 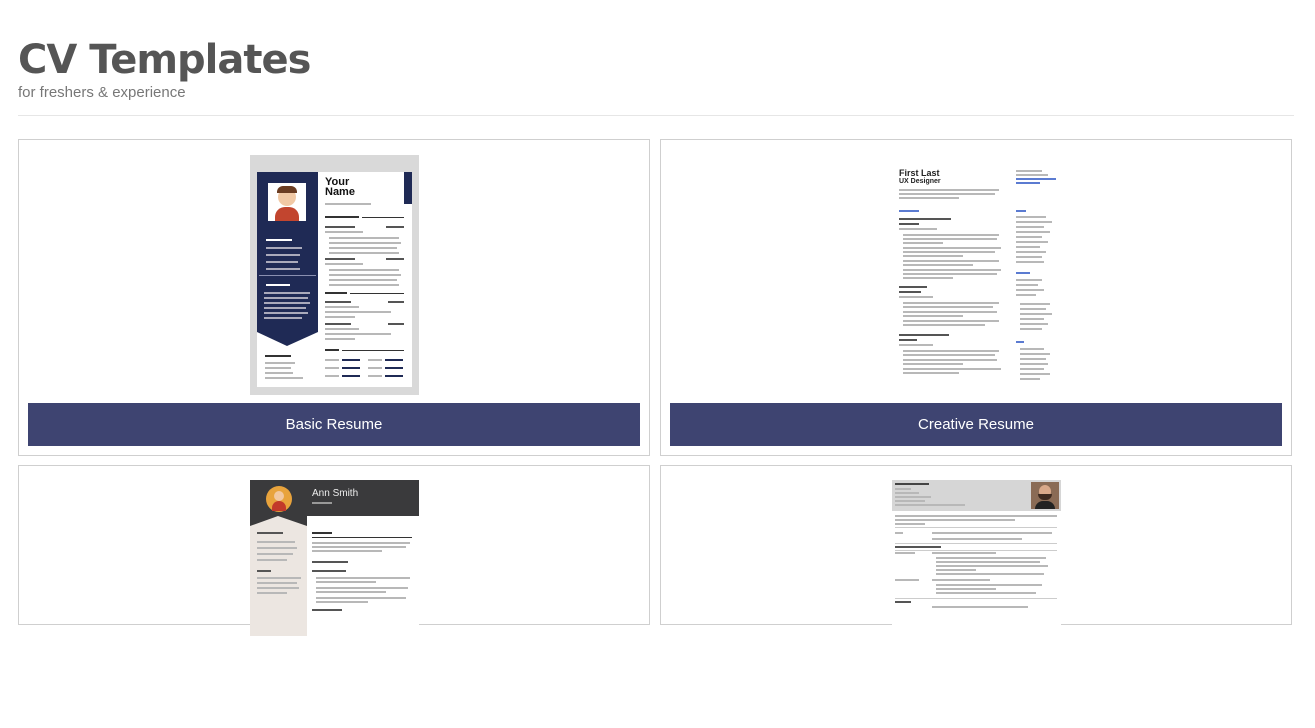 What do you see at coordinates (334, 600) in the screenshot?
I see `ann-smith-resume-thumbnail: Ann Smith` at bounding box center [334, 600].